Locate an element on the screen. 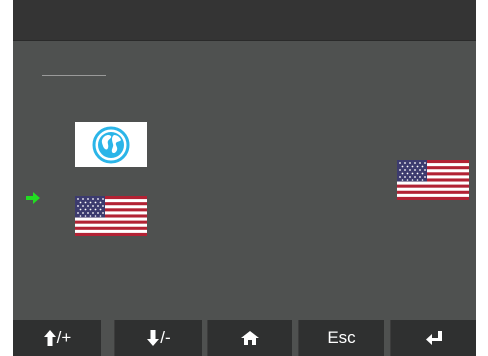 The image size is (488, 356). globe-icon is located at coordinates (111, 144).